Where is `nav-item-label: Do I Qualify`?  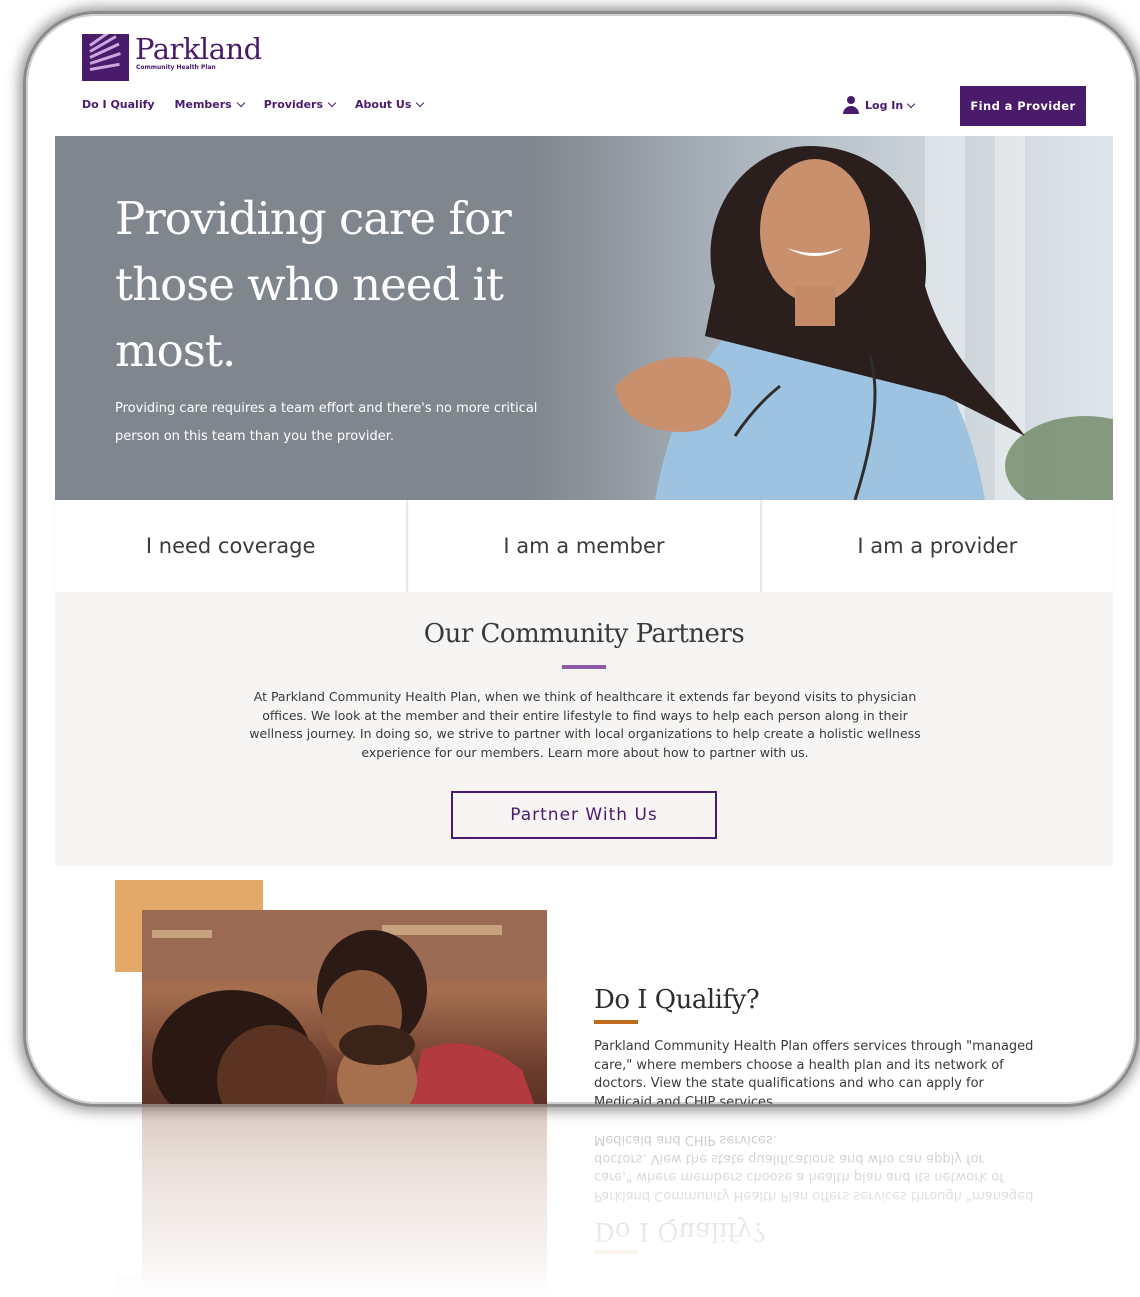
nav-item-label: Do I Qualify is located at coordinates (118, 104).